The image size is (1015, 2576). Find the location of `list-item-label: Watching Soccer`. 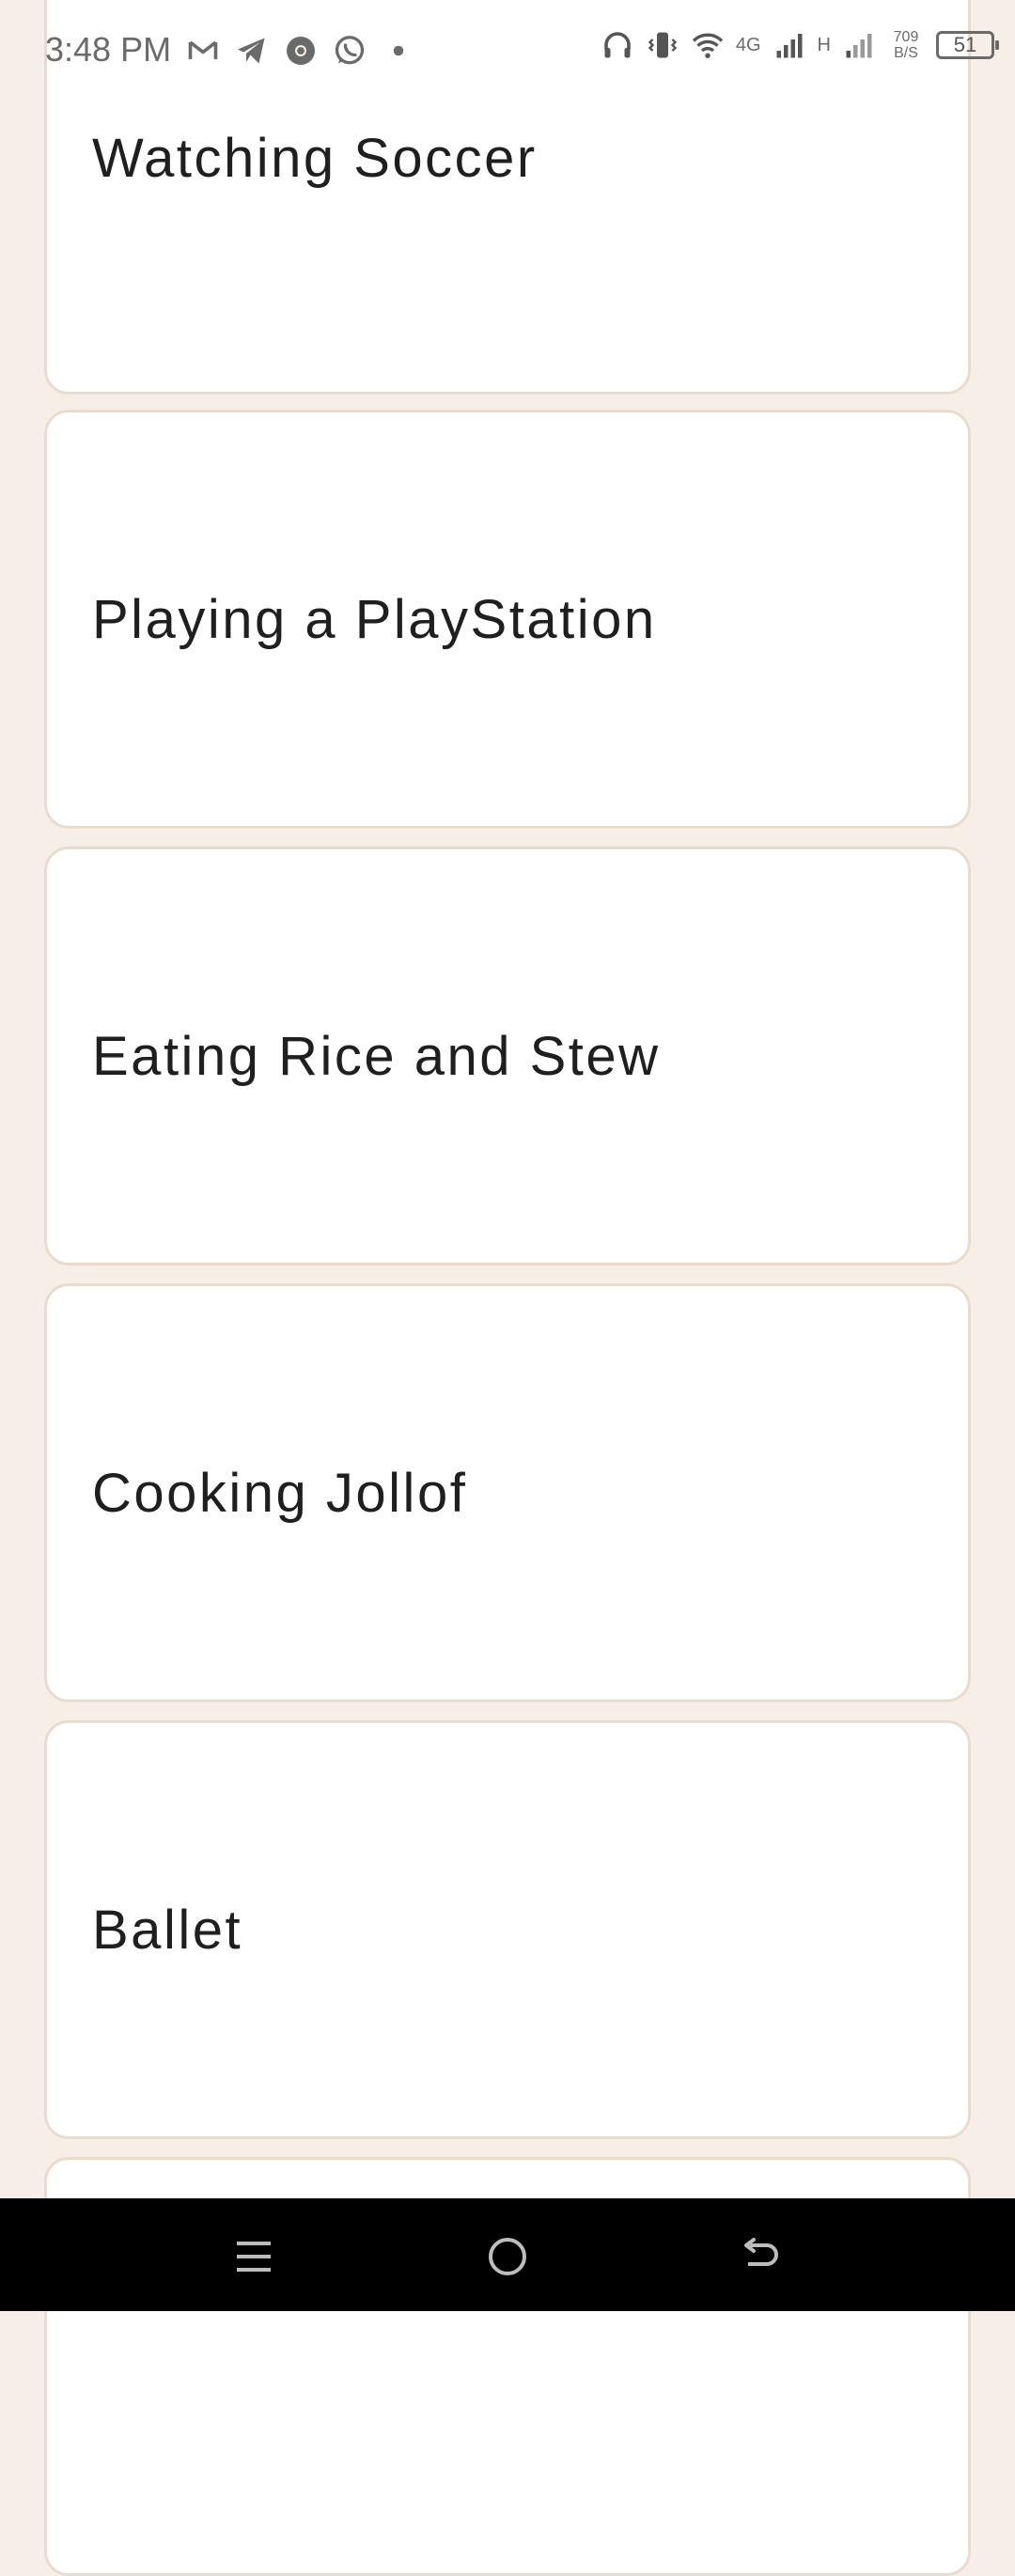

list-item-label: Watching Soccer is located at coordinates (315, 159).